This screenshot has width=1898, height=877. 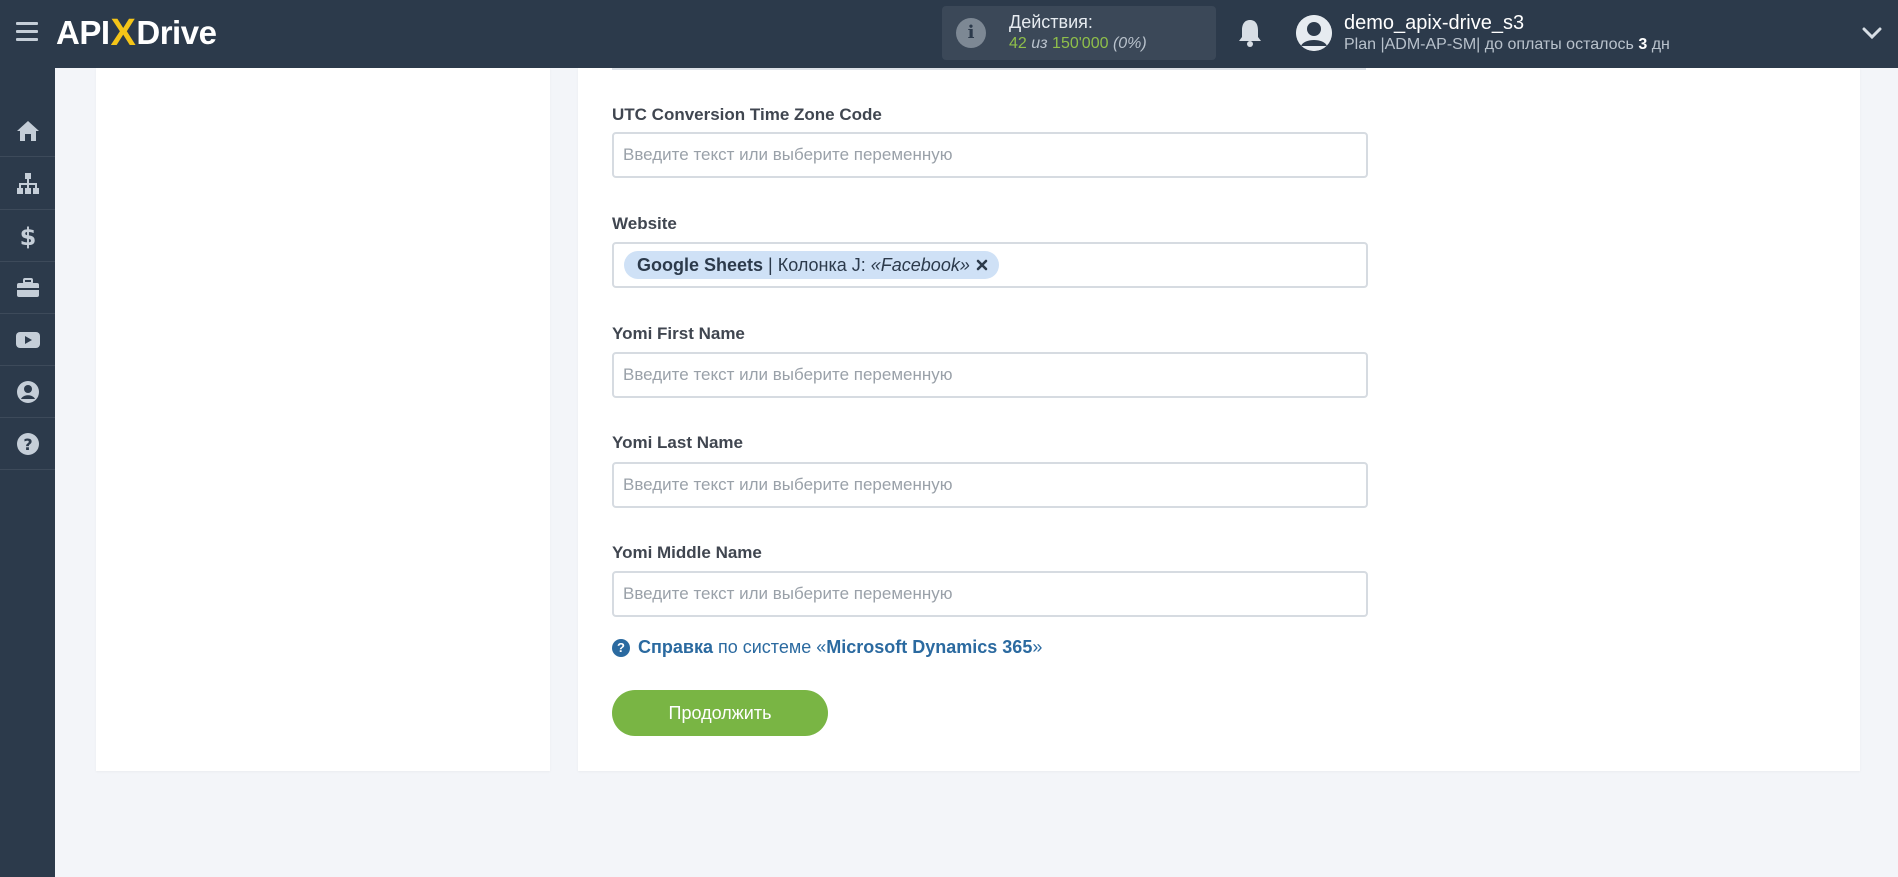 I want to click on tag-source: Google Sheets, so click(x=700, y=264).